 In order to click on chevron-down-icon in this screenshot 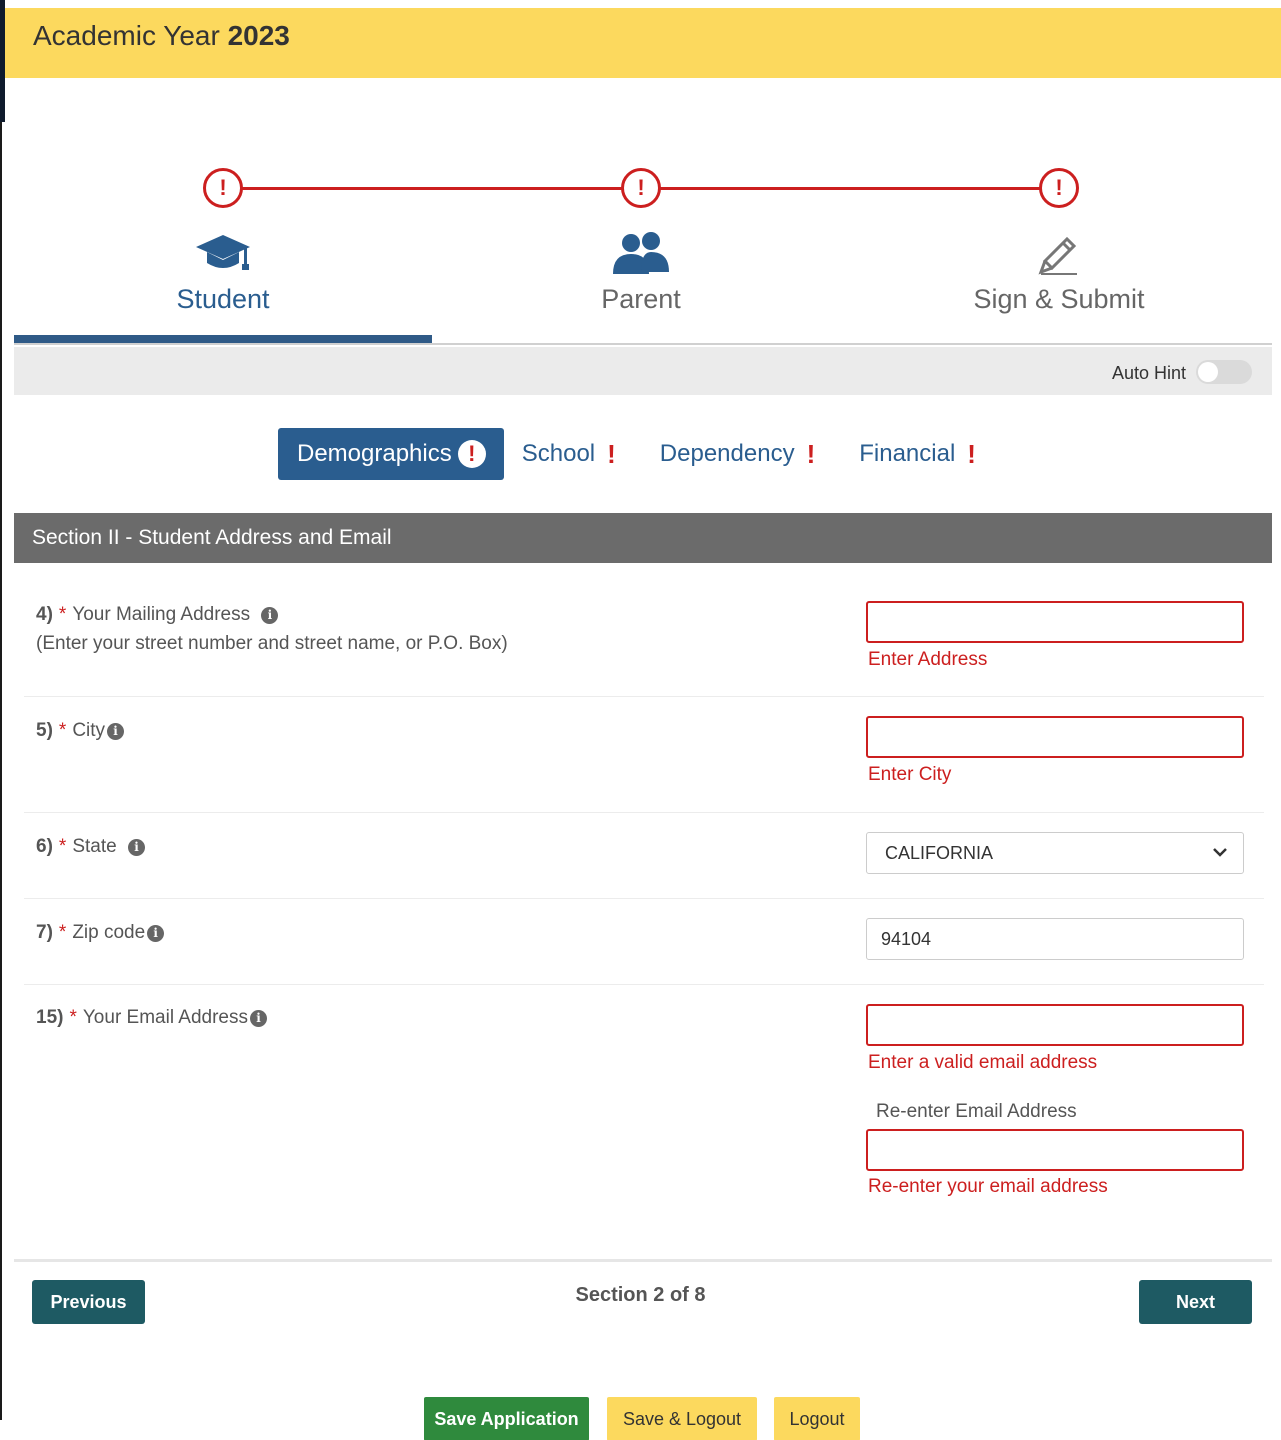, I will do `click(1220, 852)`.